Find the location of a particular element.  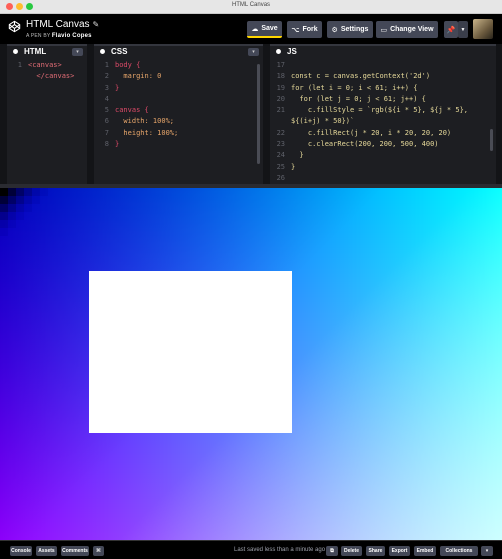

html-editor: HTML ▾ 1 <canvas> </canvas> is located at coordinates (47, 114).